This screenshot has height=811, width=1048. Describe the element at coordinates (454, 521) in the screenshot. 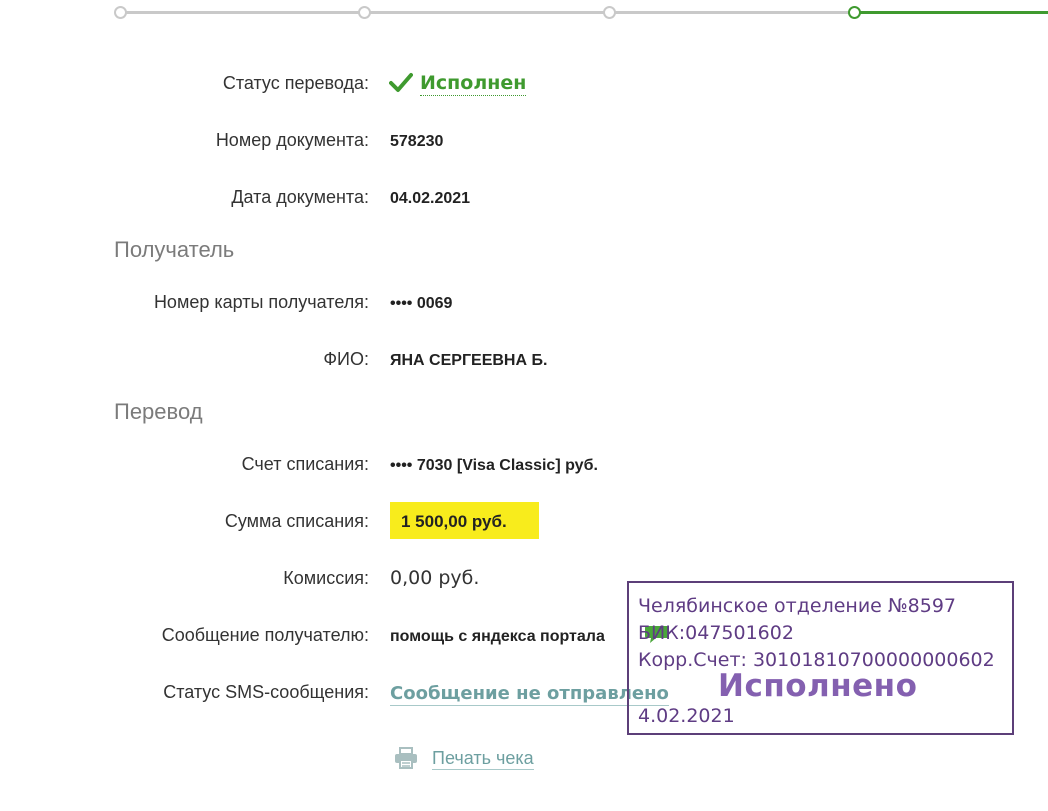

I see `debit-amount-value: 1 500,00 руб.` at that location.